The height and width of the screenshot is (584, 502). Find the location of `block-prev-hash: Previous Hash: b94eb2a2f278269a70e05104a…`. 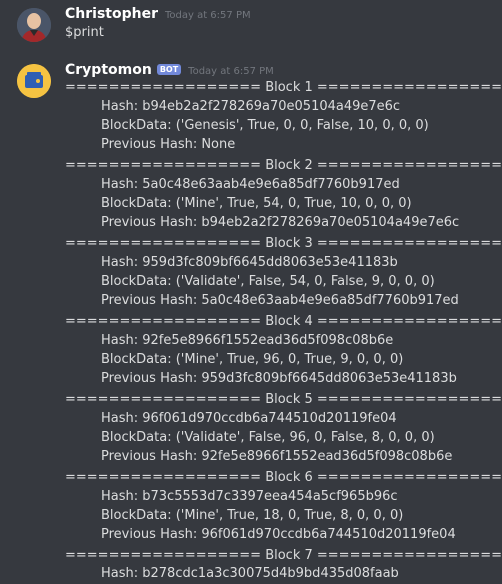

block-prev-hash: Previous Hash: b94eb2a2f278269a70e05104a… is located at coordinates (280, 222).